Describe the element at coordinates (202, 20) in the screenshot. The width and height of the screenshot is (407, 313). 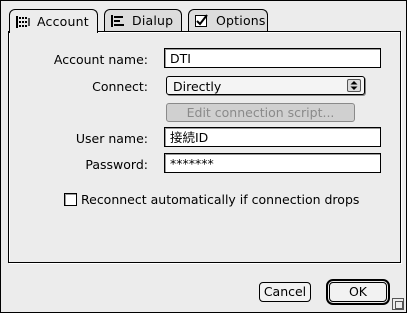
I see `checkbox-icon` at that location.